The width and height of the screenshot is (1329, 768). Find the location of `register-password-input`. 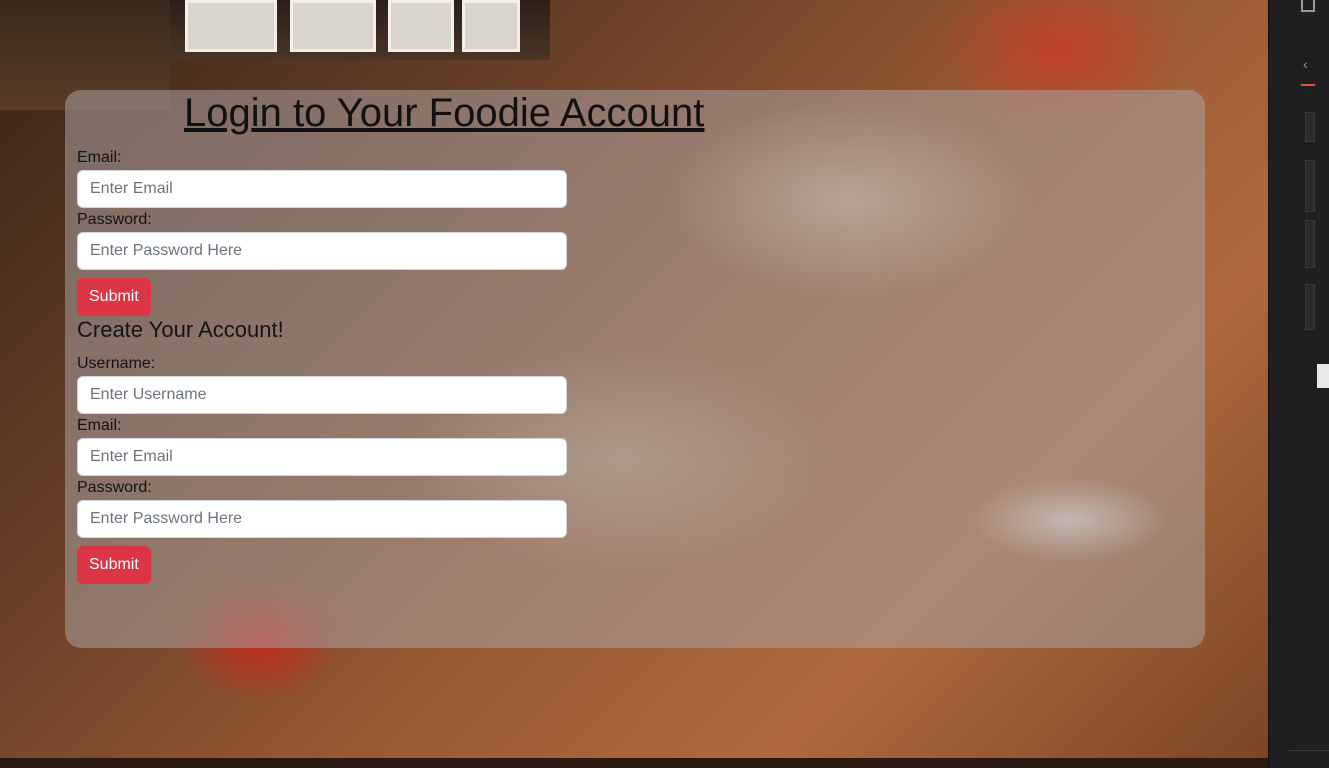

register-password-input is located at coordinates (322, 519).